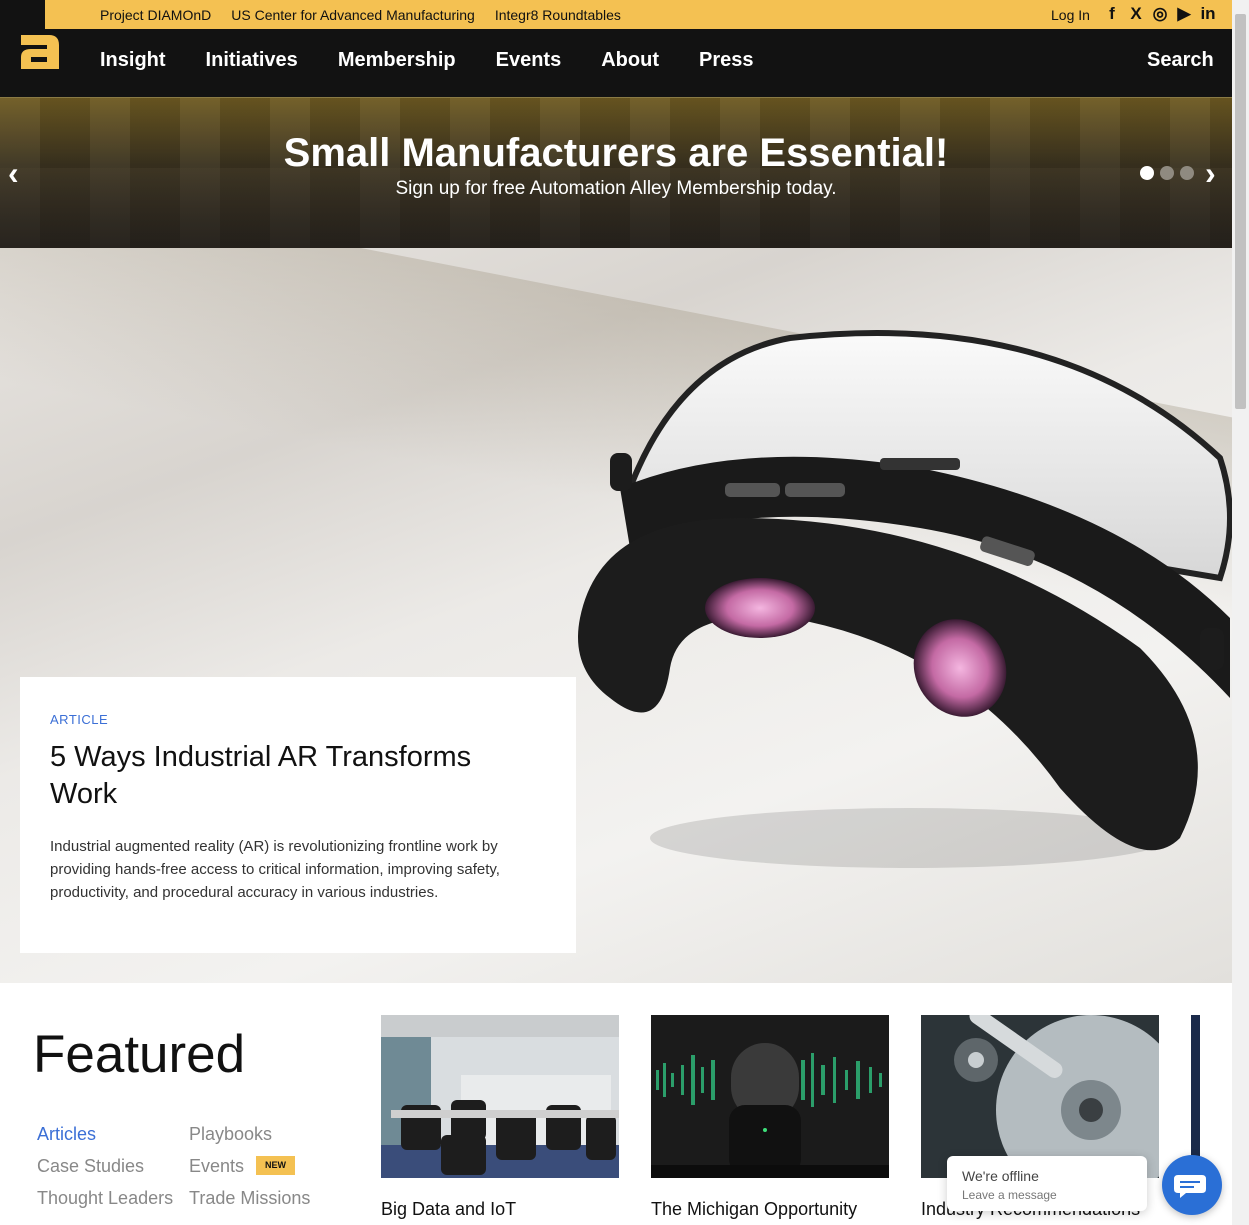 This screenshot has width=1249, height=1225. I want to click on login-link: Log In, so click(1070, 15).